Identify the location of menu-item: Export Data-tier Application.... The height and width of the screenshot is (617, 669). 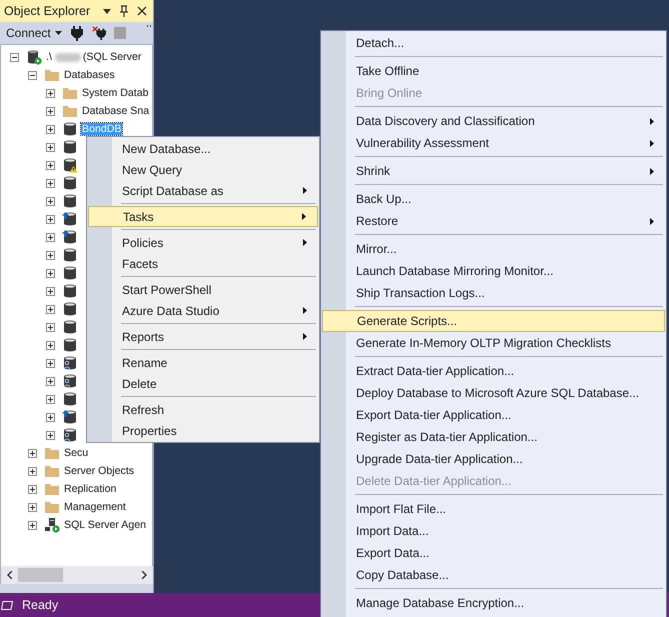
(493, 415).